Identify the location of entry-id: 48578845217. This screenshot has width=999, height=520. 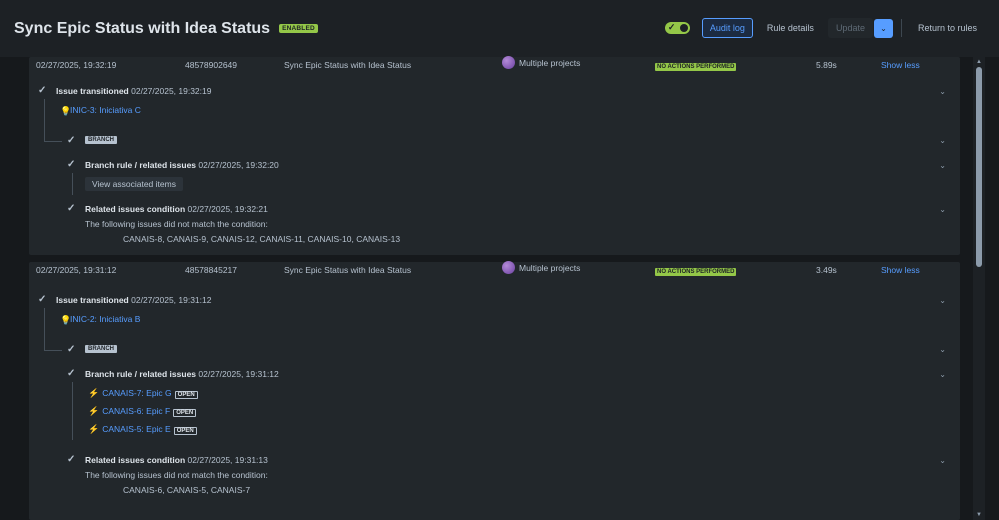
(211, 270).